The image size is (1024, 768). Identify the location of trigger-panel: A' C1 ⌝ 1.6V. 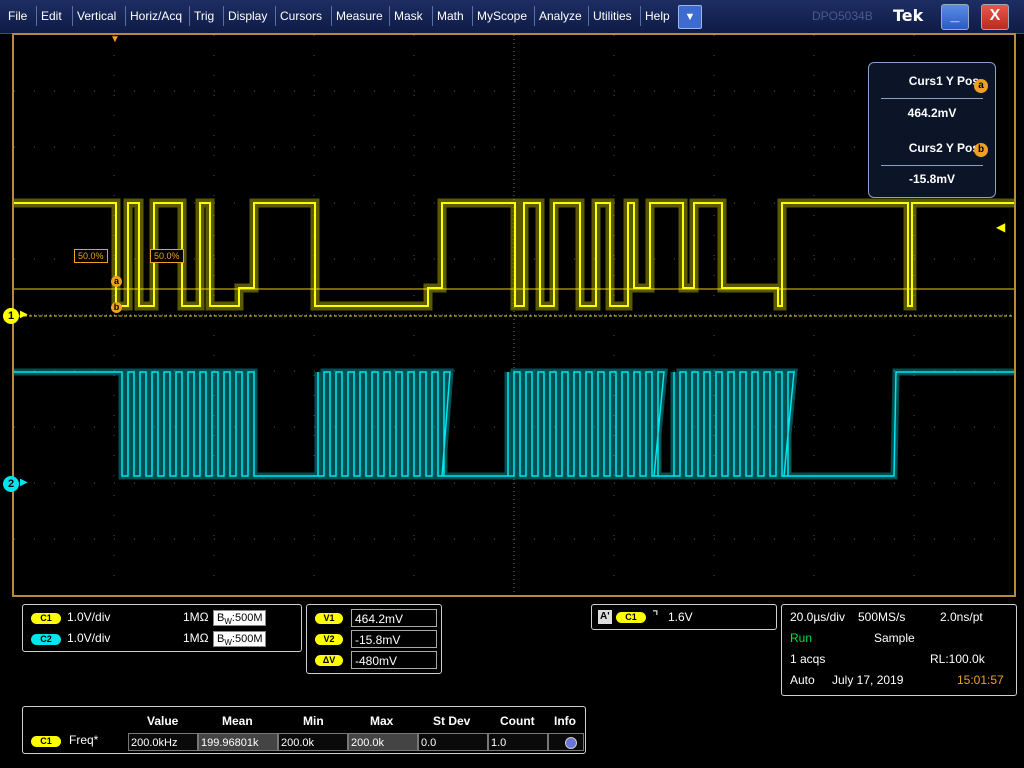
(684, 617).